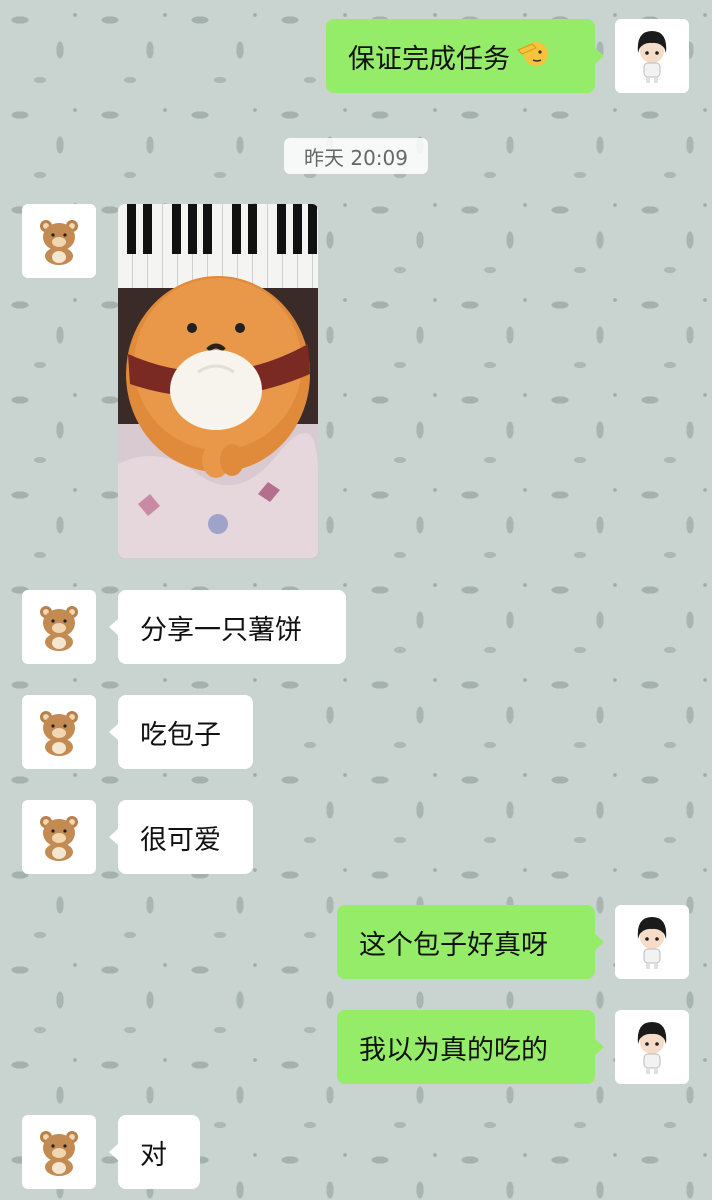  I want to click on plush-photo, so click(218, 381).